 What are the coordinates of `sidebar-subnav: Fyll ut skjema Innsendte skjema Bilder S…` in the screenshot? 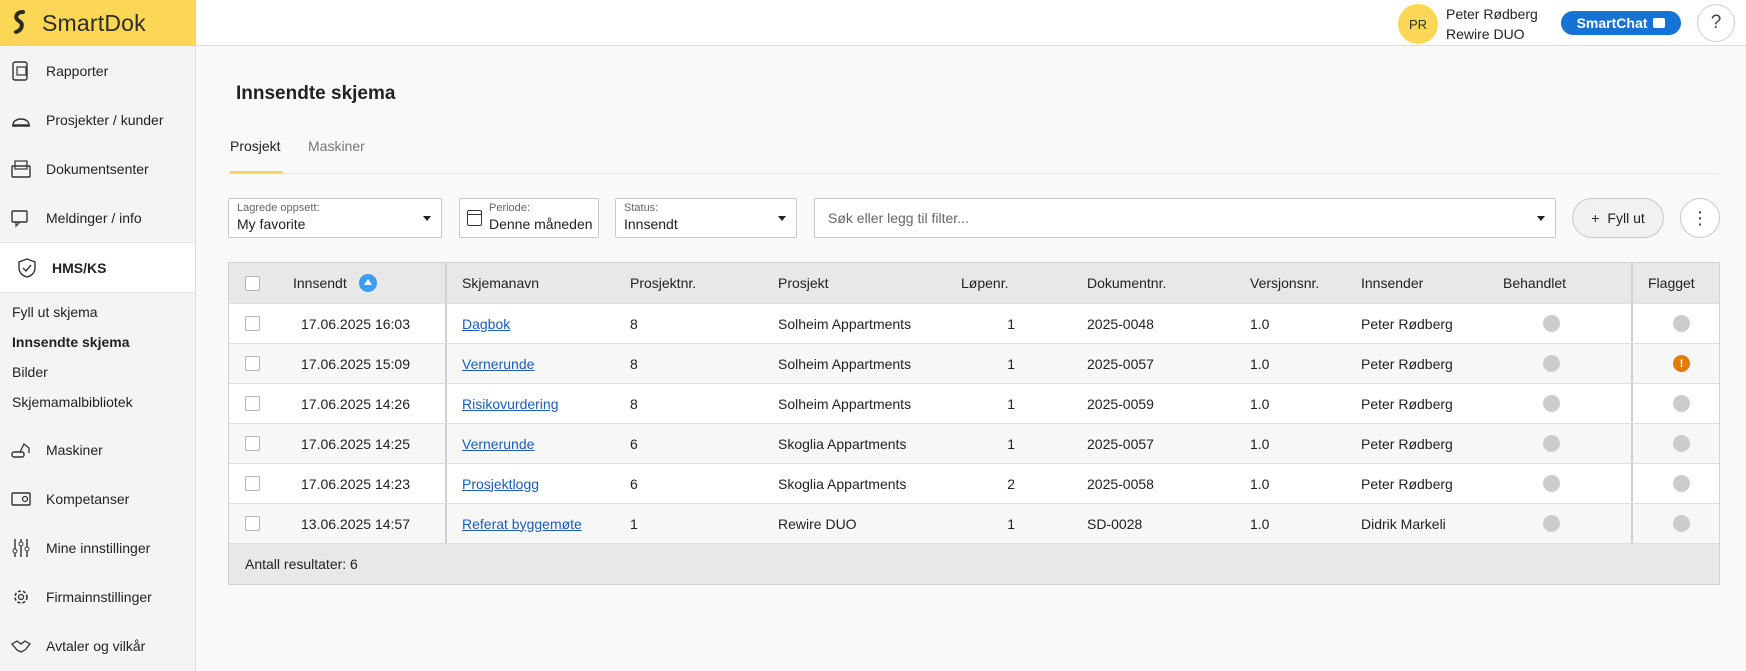 It's located at (97, 359).